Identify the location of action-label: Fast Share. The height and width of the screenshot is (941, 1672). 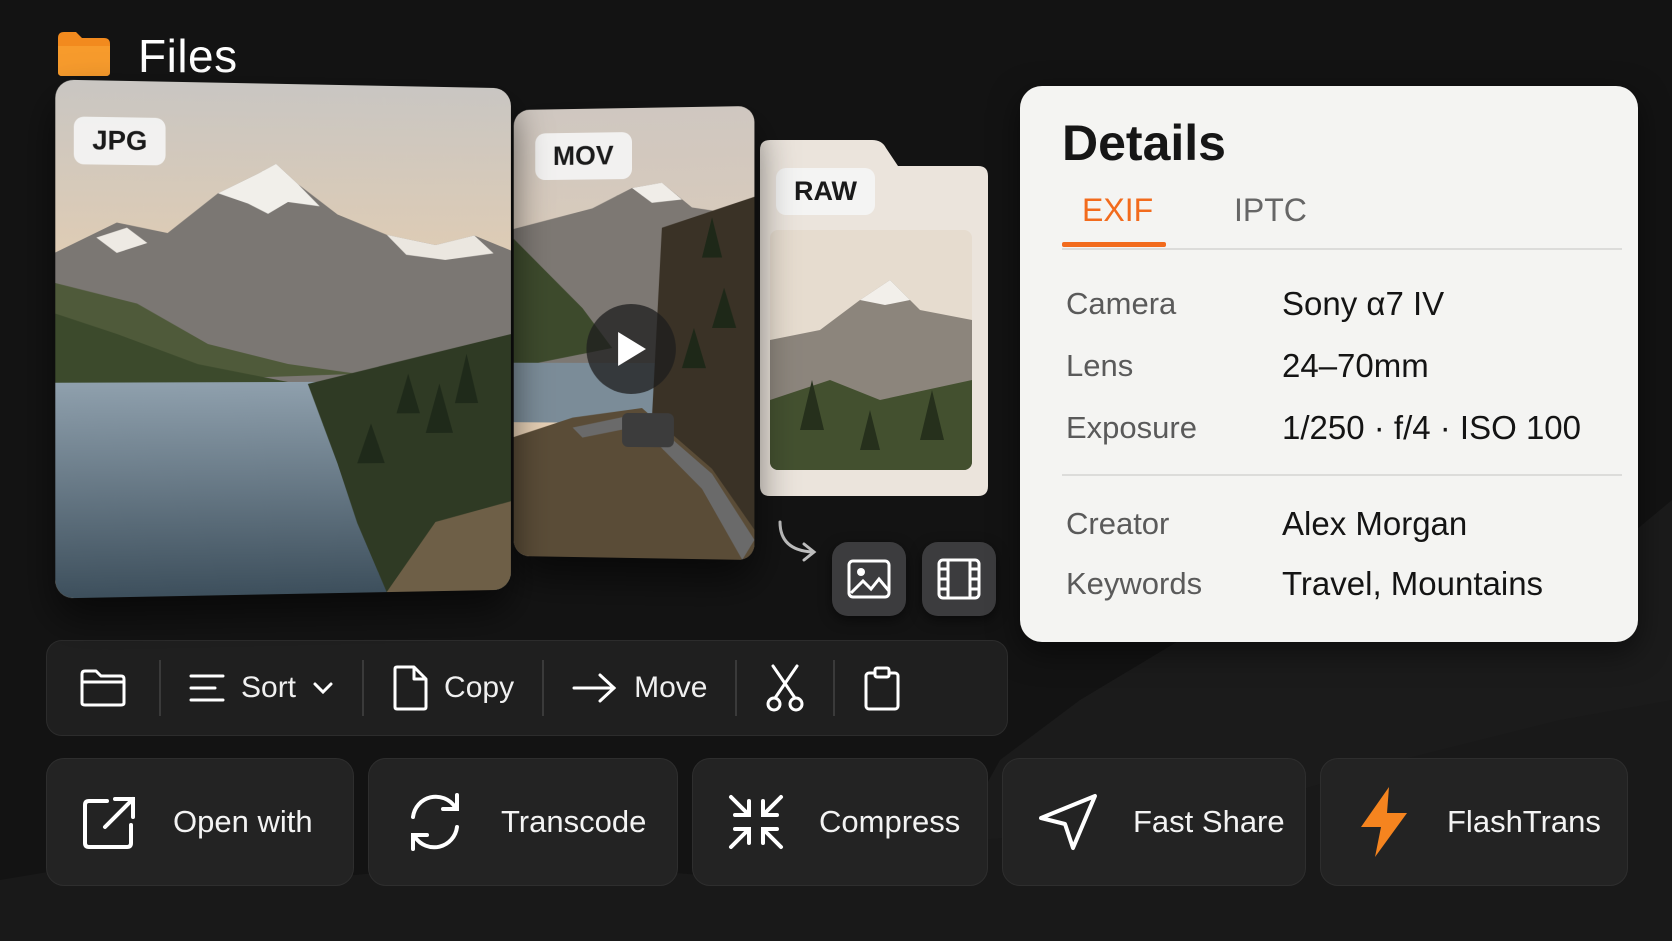
(1209, 821).